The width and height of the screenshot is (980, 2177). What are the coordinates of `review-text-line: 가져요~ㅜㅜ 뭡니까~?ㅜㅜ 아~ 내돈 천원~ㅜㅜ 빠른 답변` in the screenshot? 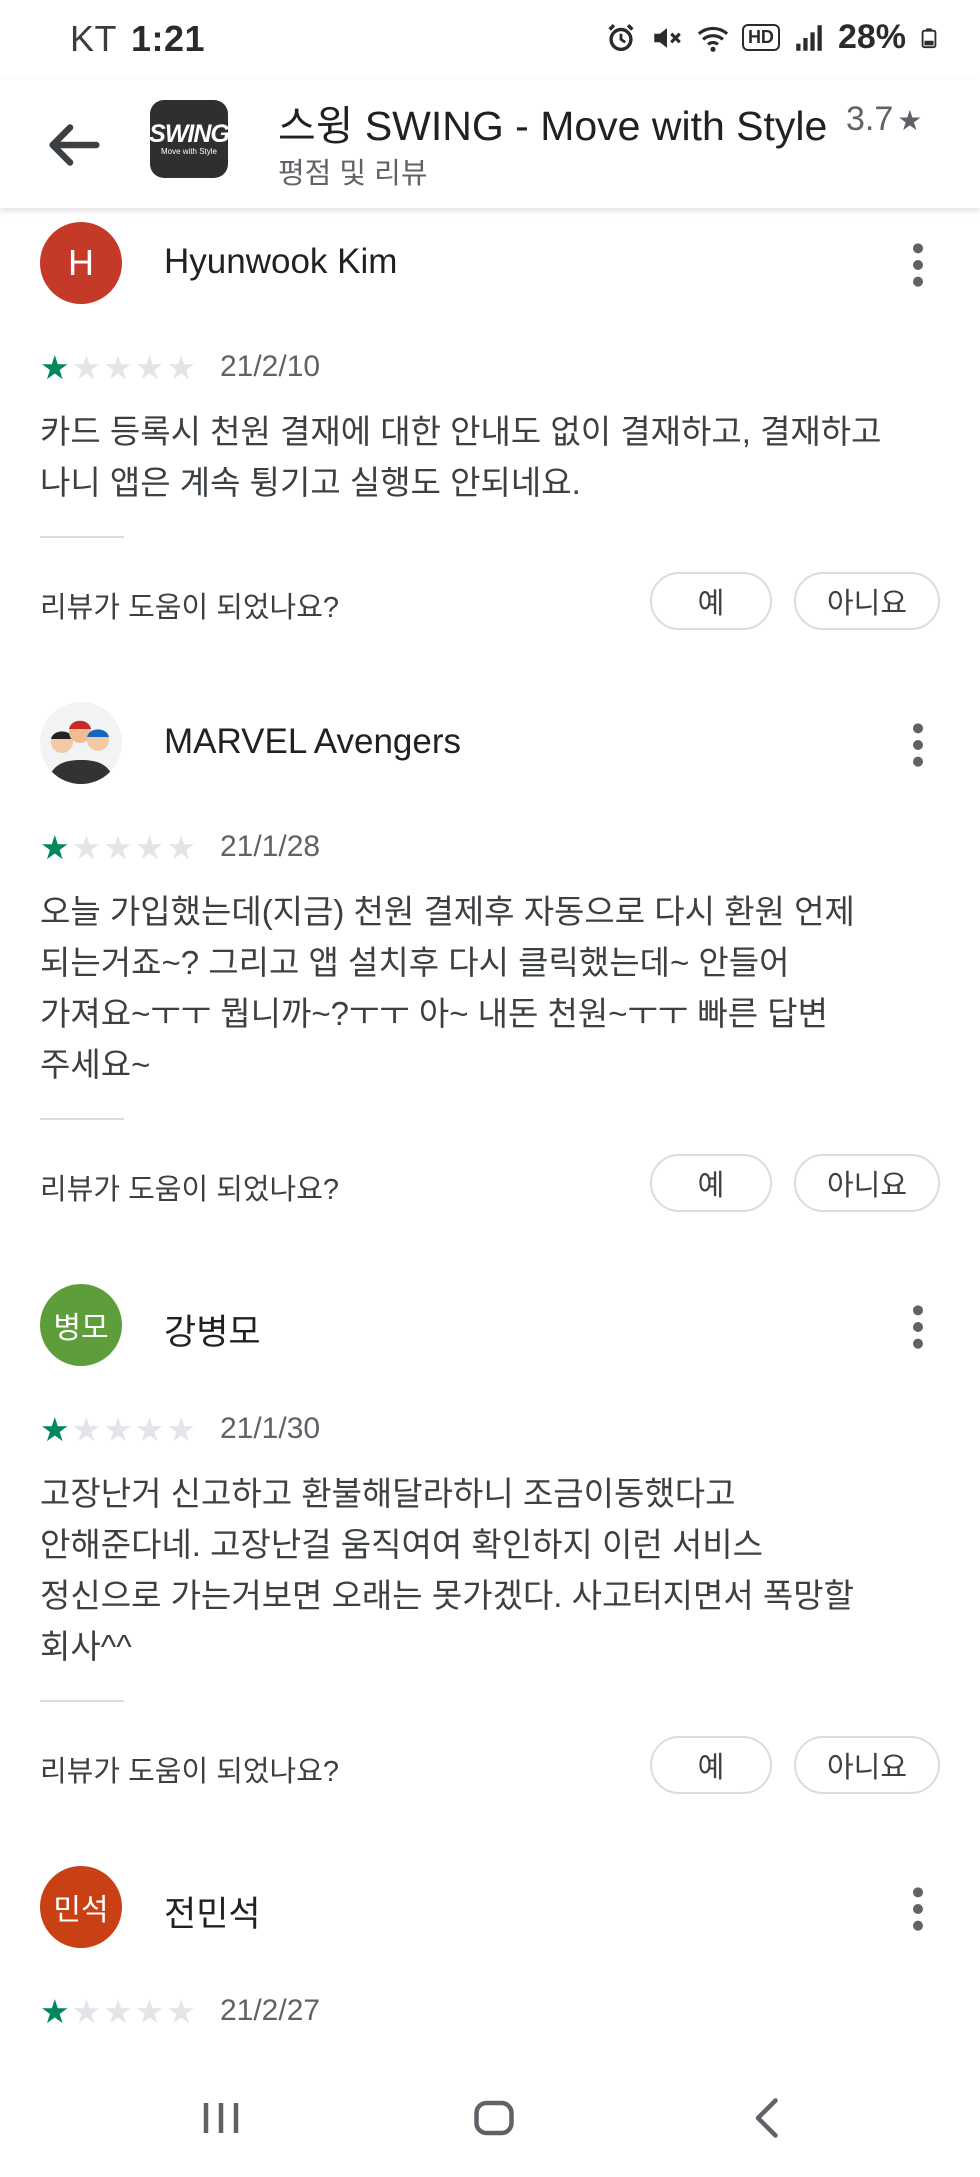 It's located at (434, 1013).